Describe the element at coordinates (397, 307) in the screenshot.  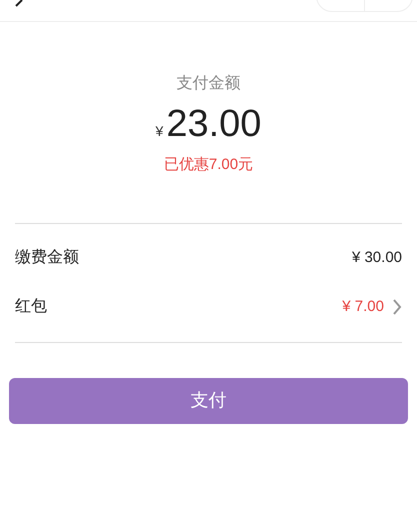
I see `chevron-right-icon` at that location.